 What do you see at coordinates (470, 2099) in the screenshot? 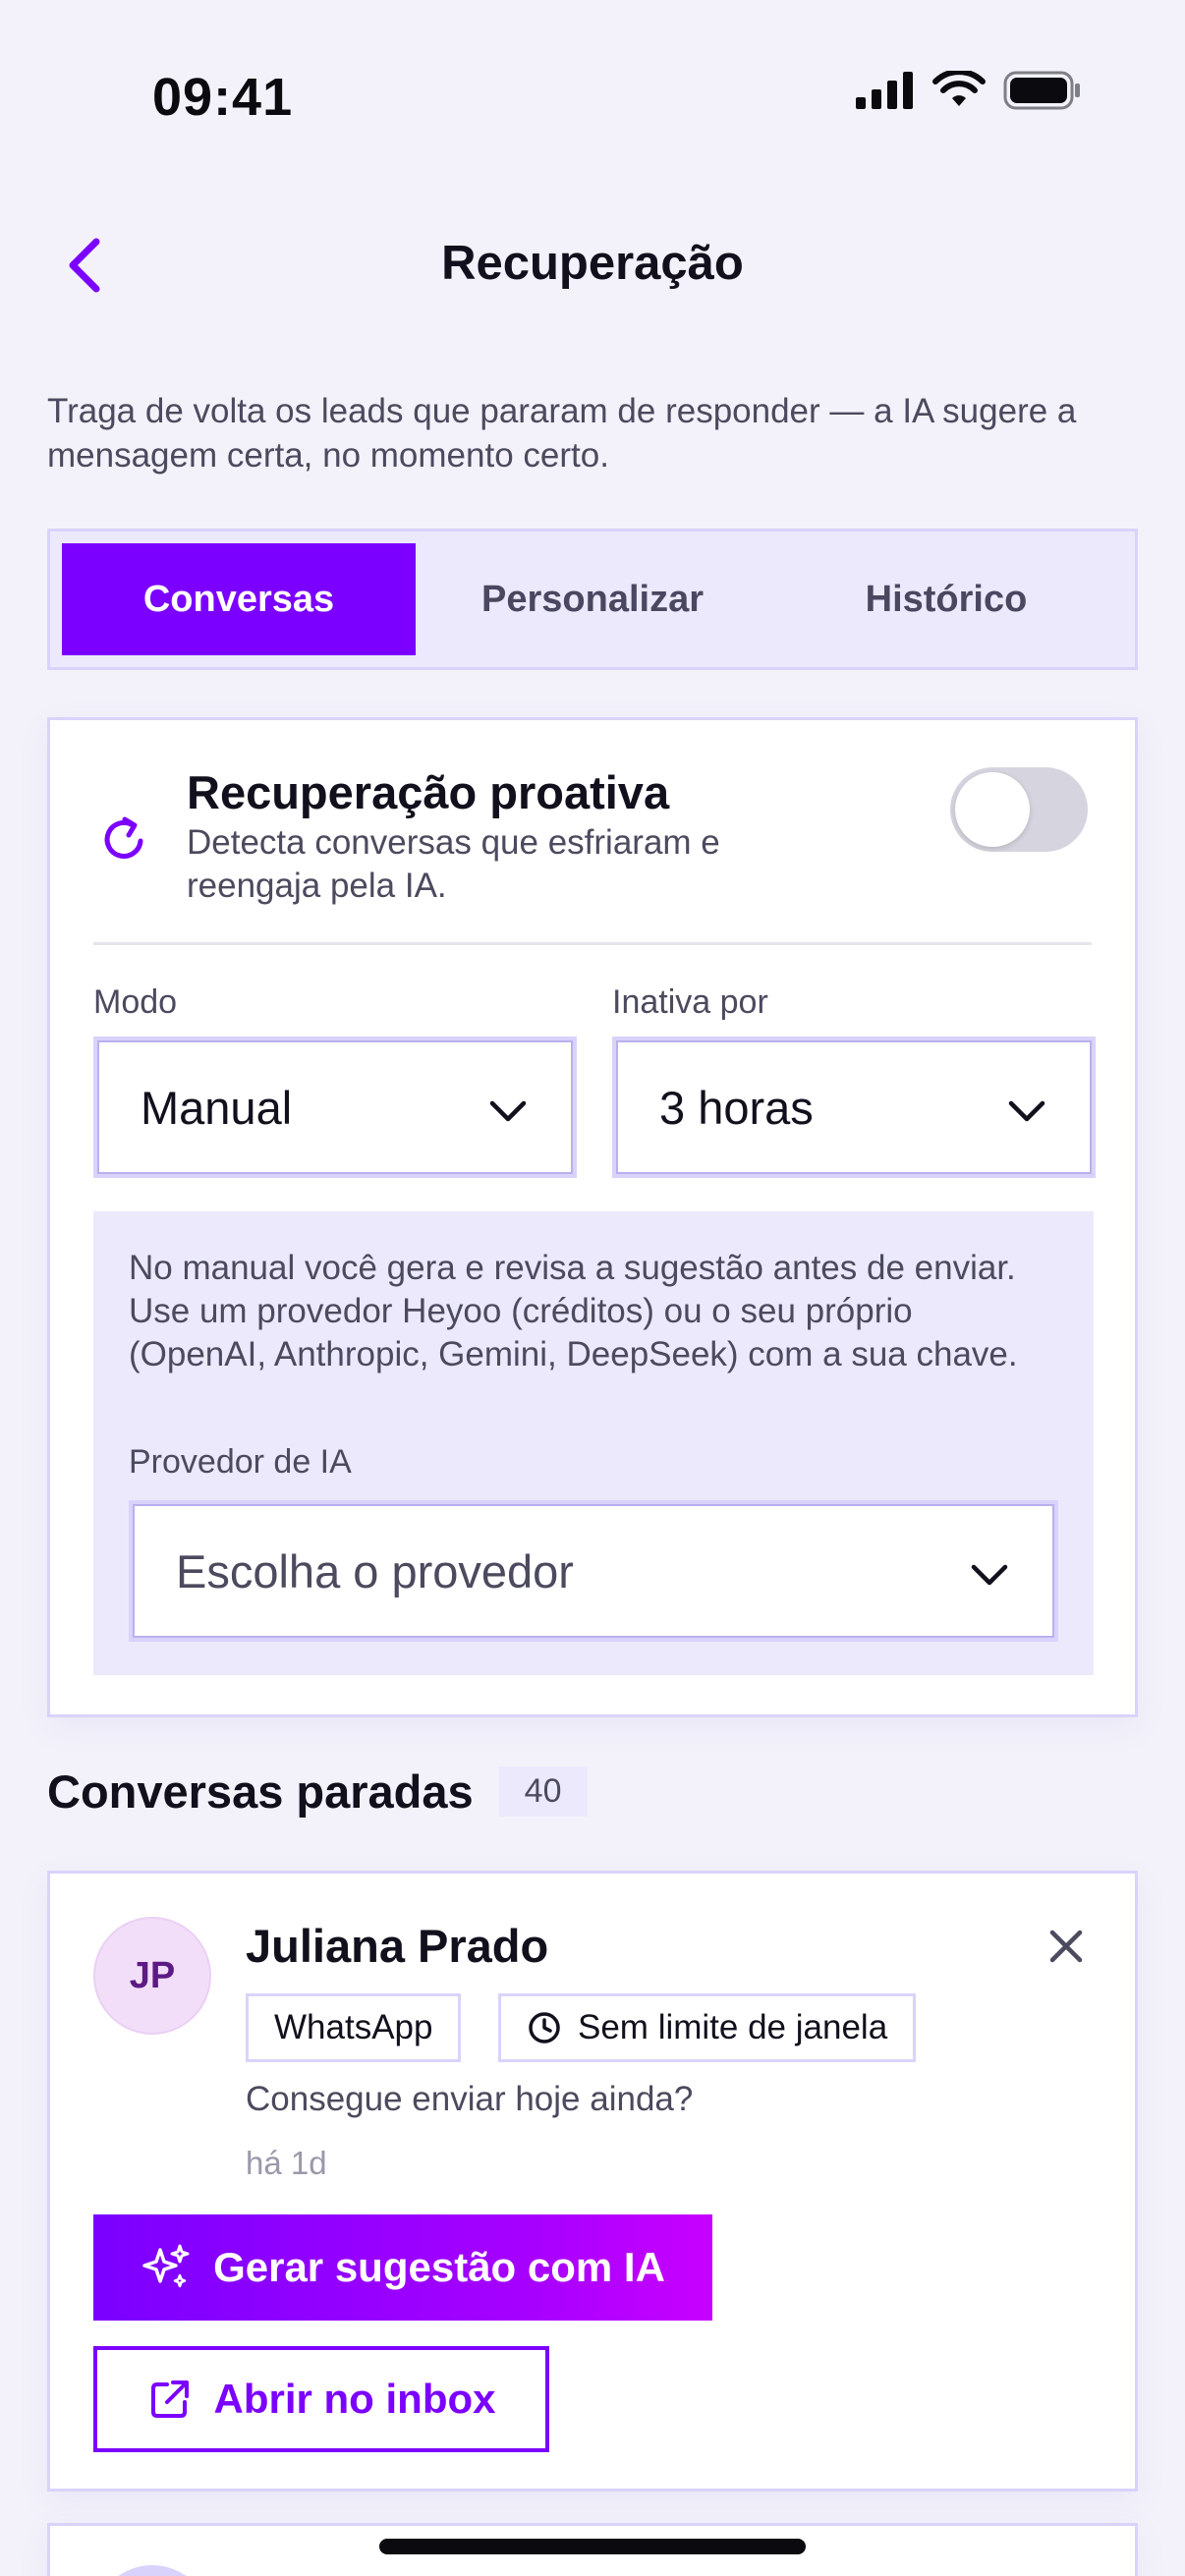
I see `last-message: Consegue enviar hoje ainda?` at bounding box center [470, 2099].